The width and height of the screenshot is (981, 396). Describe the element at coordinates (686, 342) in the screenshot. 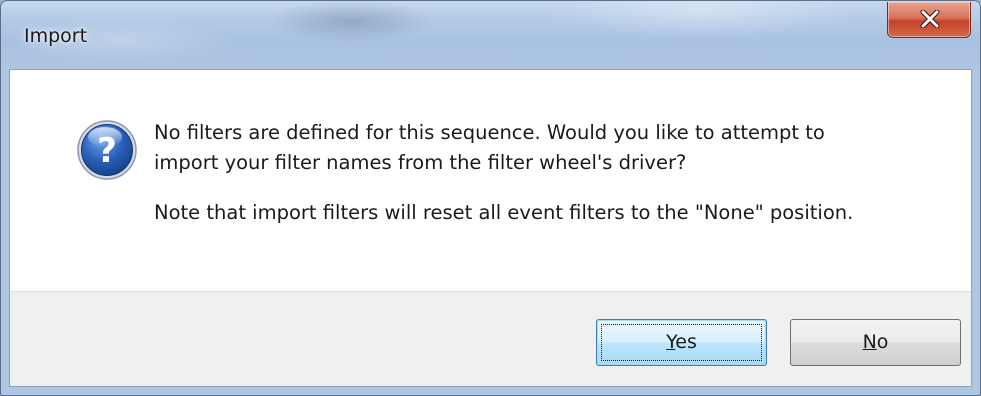

I see `yes-label-rest: es` at that location.